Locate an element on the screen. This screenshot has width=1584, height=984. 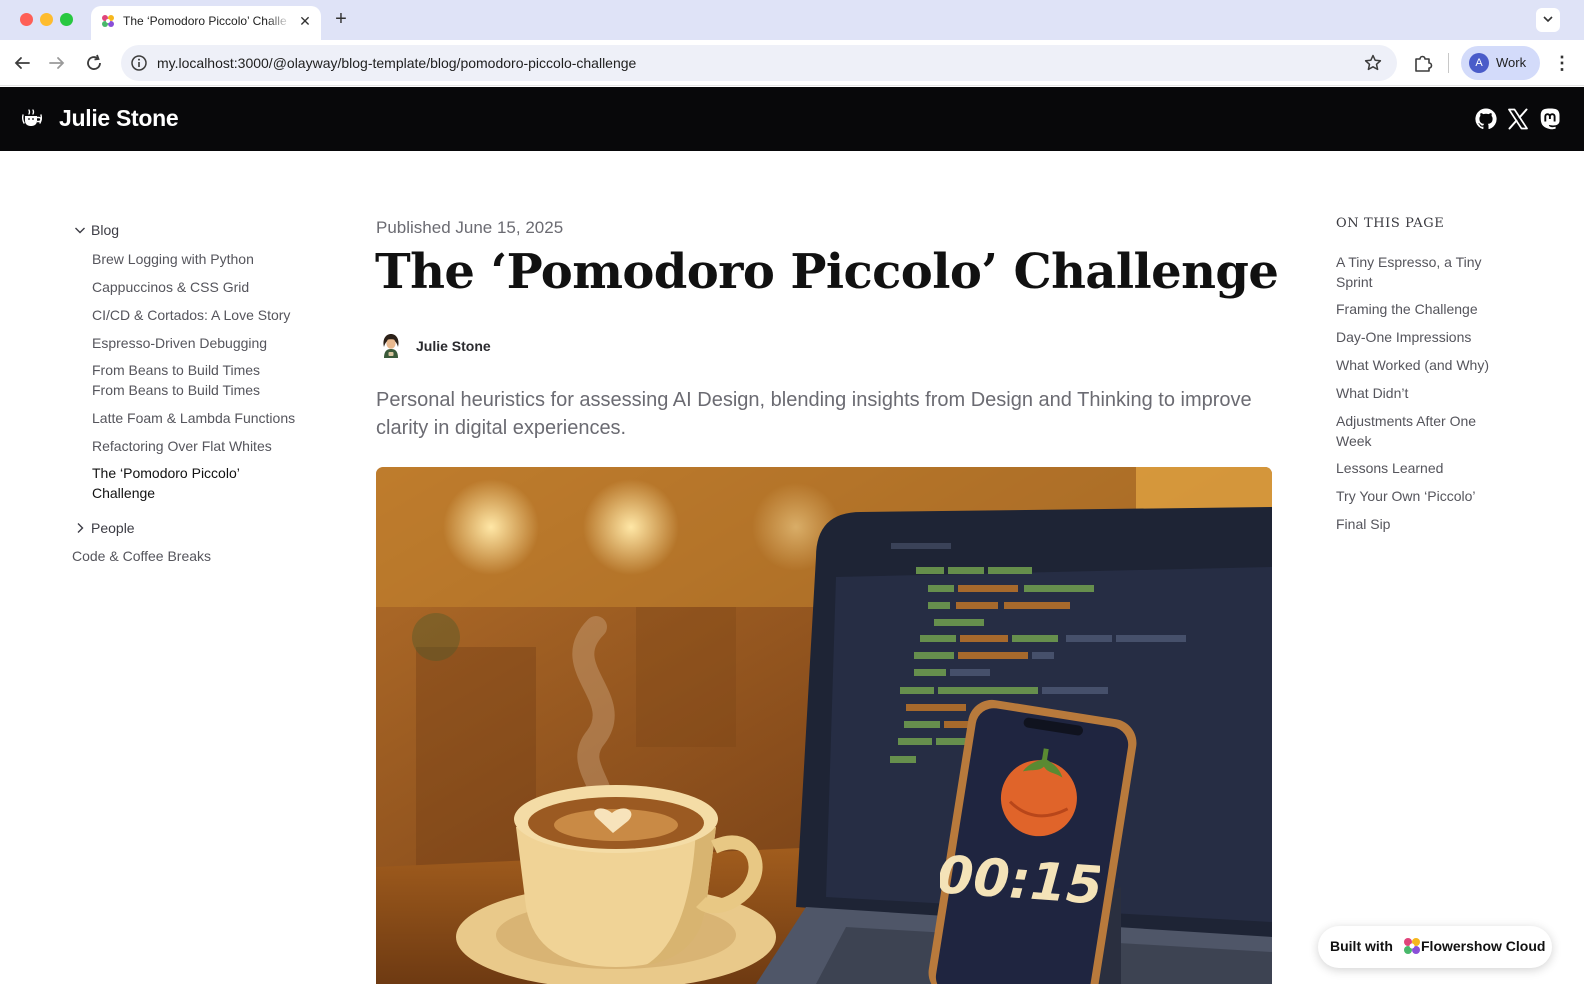
toc-item-lessons: Lessons Learned is located at coordinates (1426, 468).